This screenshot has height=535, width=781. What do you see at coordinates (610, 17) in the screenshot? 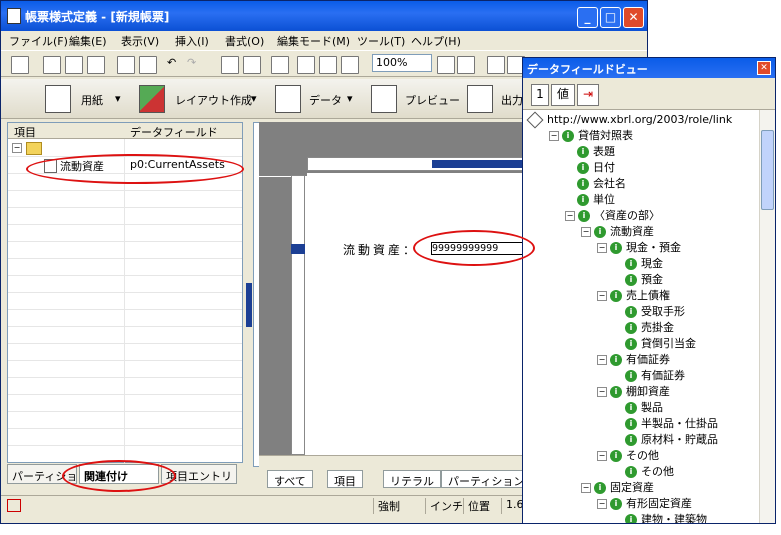
I see `maximize-button: □` at bounding box center [610, 17].